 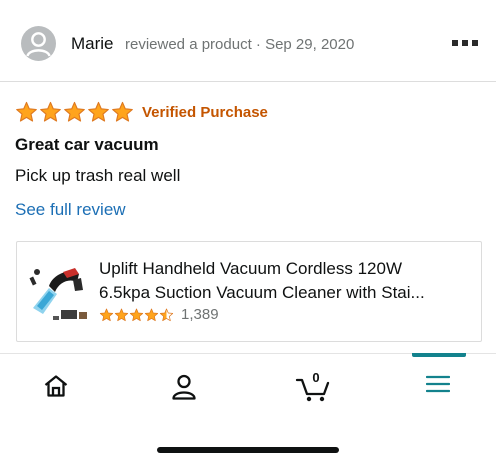 I want to click on person-avatar-icon, so click(x=38, y=44).